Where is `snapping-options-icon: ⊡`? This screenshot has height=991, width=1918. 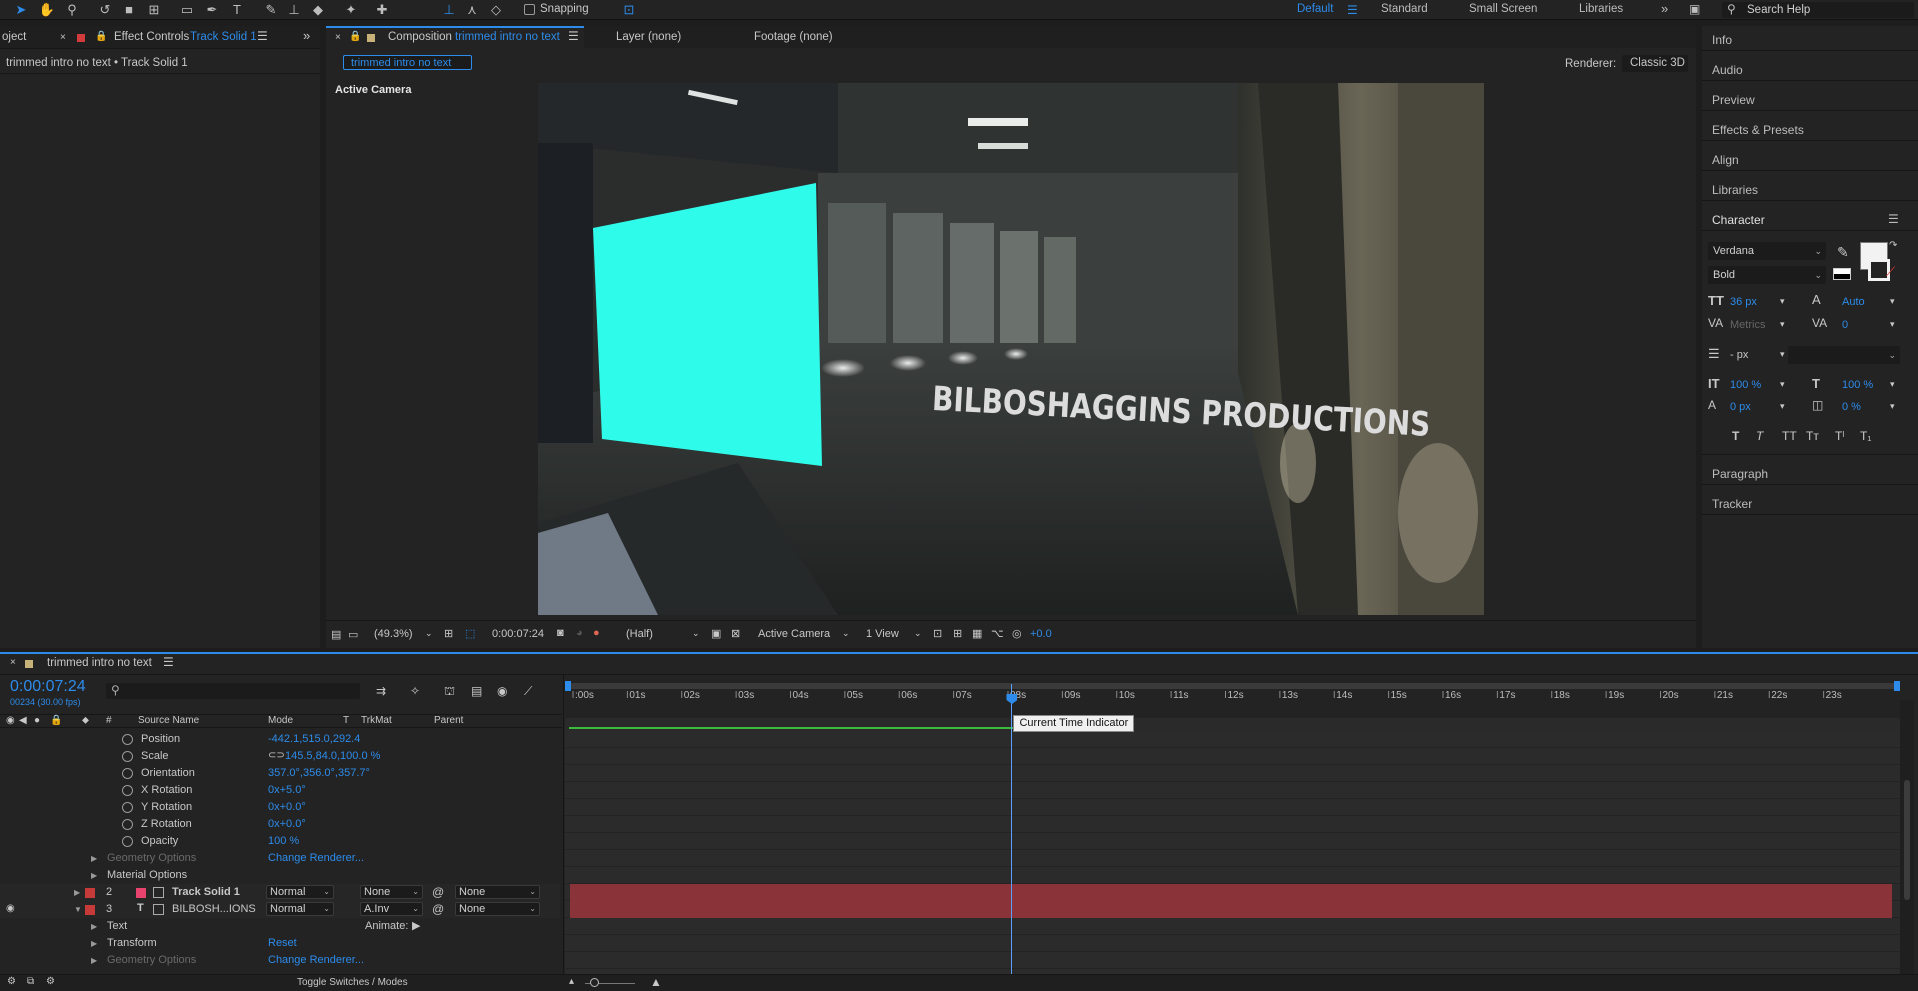
snapping-options-icon: ⊡ is located at coordinates (629, 10).